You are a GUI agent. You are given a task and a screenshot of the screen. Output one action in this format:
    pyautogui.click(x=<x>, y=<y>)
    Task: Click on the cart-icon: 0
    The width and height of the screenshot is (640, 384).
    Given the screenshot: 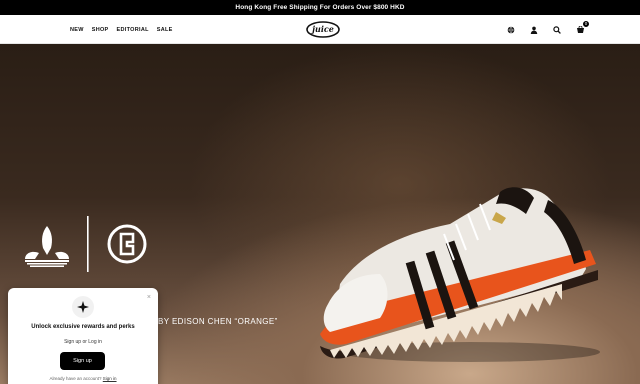 What is the action you would take?
    pyautogui.click(x=582, y=27)
    